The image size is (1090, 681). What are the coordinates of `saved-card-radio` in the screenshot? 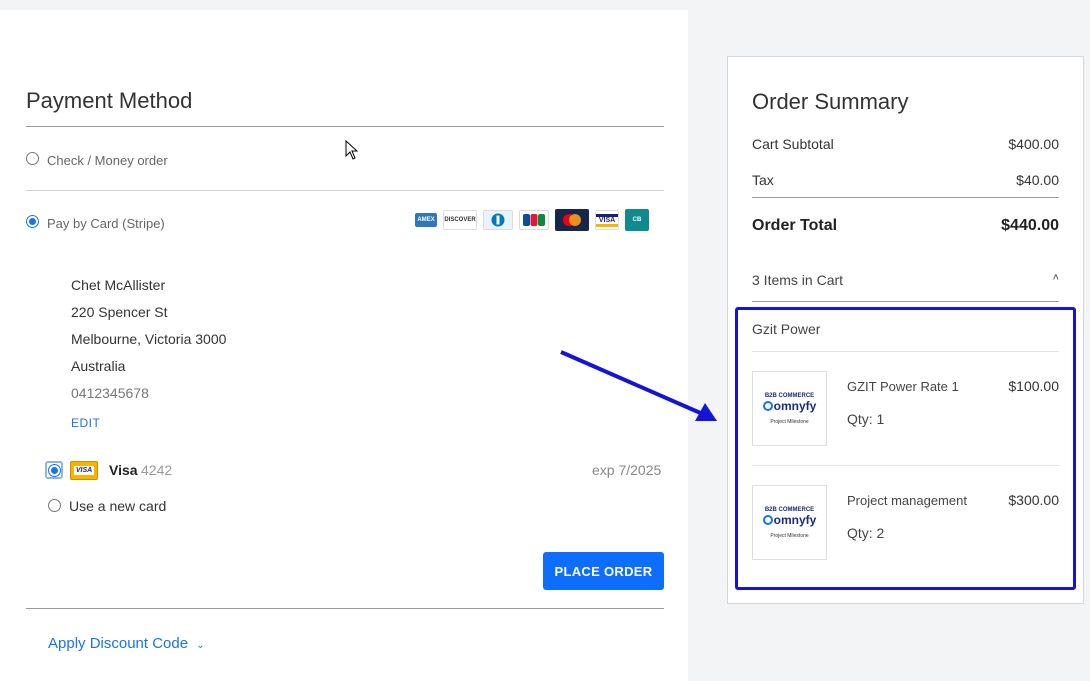 It's located at (54, 470).